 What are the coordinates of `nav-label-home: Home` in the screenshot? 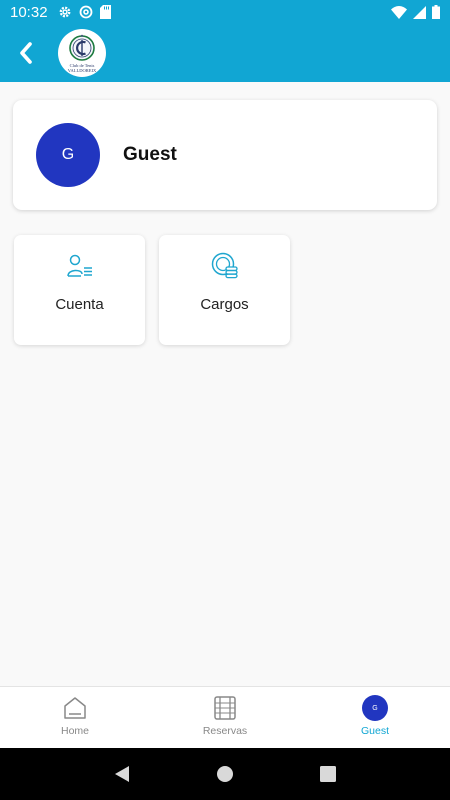 It's located at (74, 731).